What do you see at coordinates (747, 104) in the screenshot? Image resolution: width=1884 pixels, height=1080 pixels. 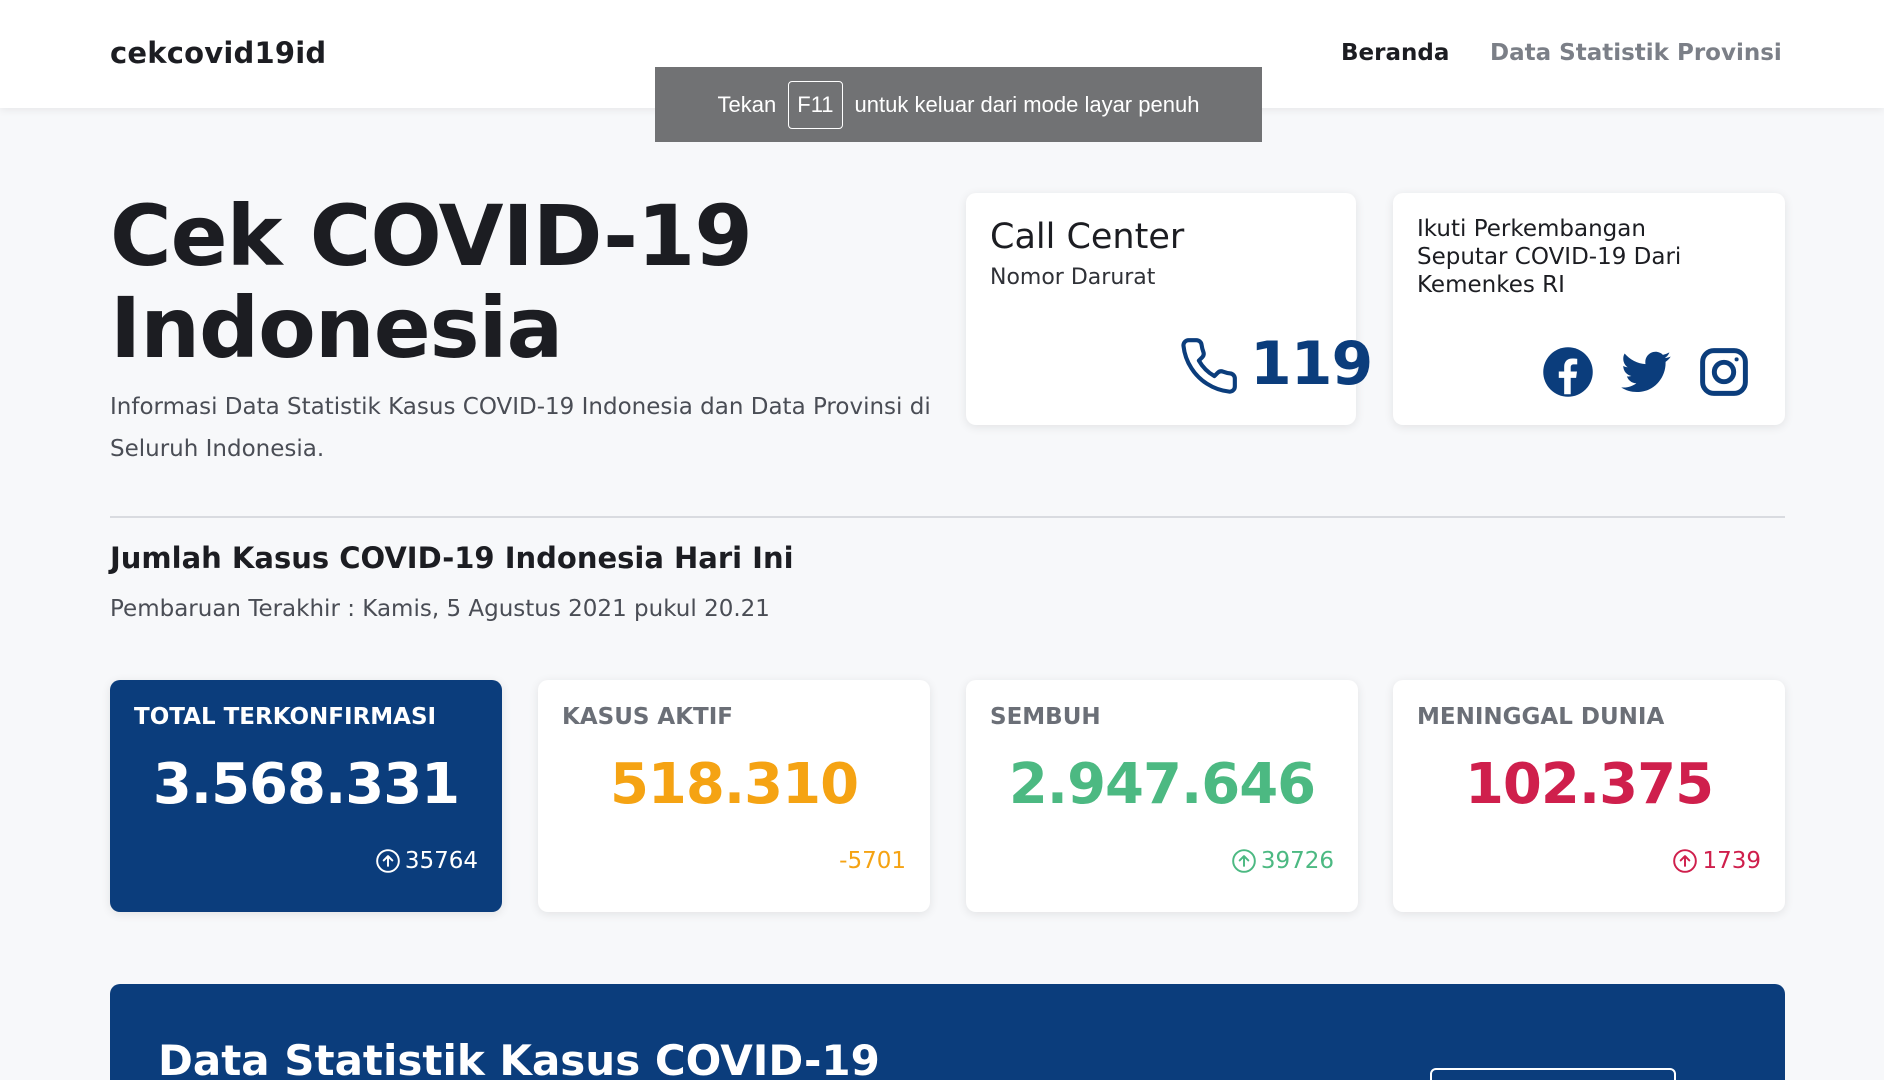 I see `toast-prefix: Tekan` at bounding box center [747, 104].